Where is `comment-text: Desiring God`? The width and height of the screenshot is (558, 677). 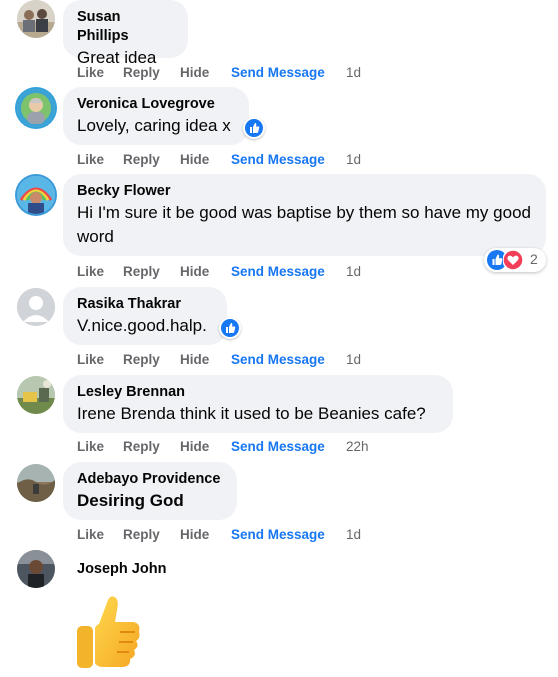
comment-text: Desiring God is located at coordinates (130, 500).